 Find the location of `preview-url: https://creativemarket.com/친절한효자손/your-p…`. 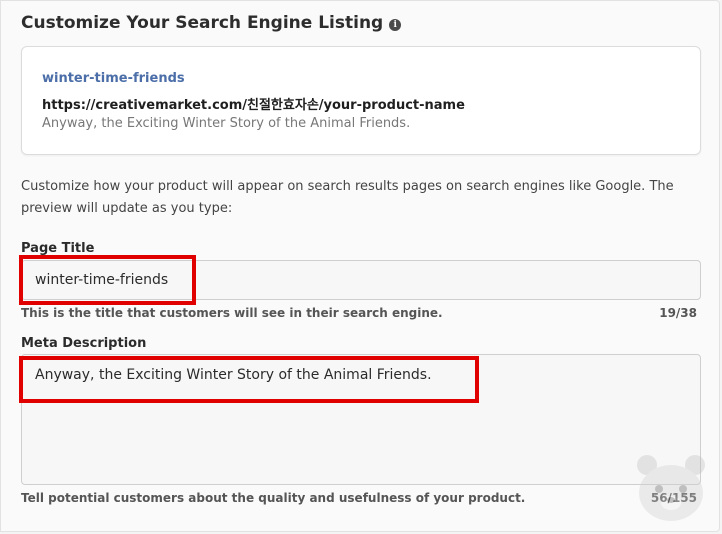

preview-url: https://creativemarket.com/친절한효자손/your-p… is located at coordinates (253, 105).